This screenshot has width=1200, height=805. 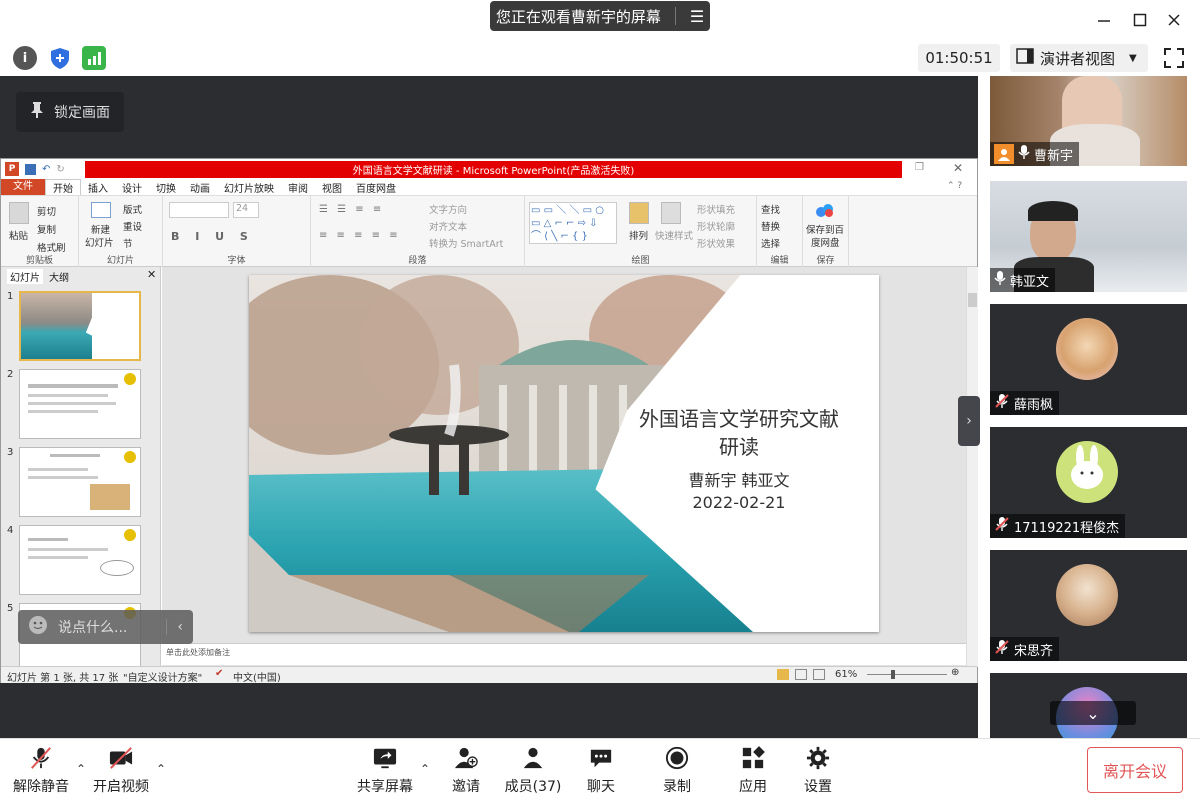 What do you see at coordinates (1079, 58) in the screenshot?
I see `view-mode-select: 演讲者视图 ▼` at bounding box center [1079, 58].